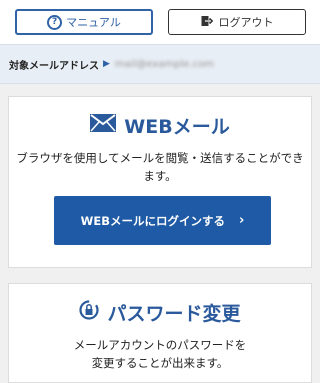  I want to click on webmail-login-label: WEBメールにログインする, so click(152, 220).